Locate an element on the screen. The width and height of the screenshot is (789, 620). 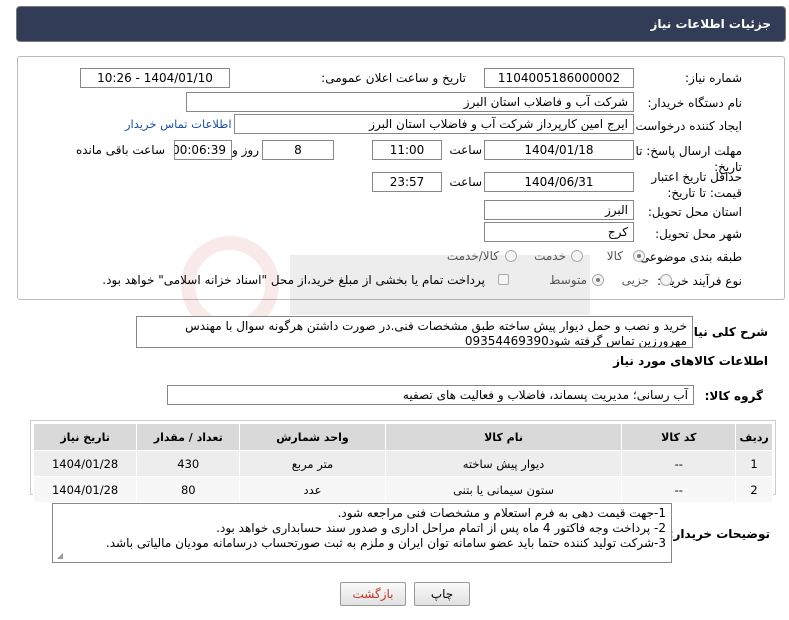
need-number-field: 1104005186000002 is located at coordinates (559, 78).